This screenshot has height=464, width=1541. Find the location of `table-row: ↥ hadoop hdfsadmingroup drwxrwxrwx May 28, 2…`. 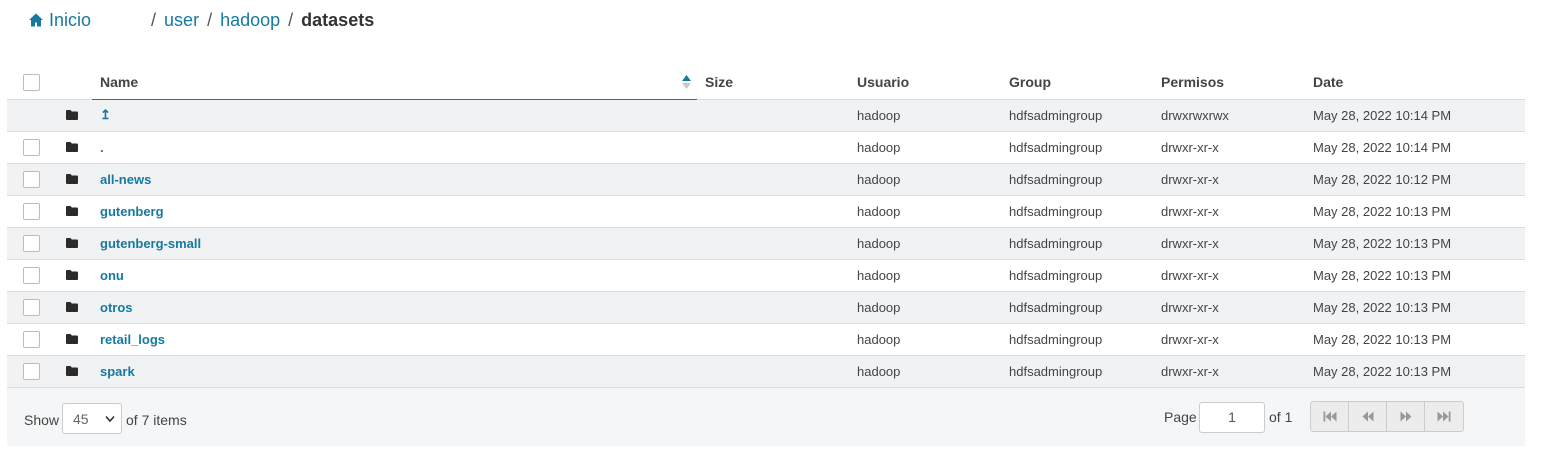

table-row: ↥ hadoop hdfsadmingroup drwxrwxrwx May 28, 2… is located at coordinates (766, 114).